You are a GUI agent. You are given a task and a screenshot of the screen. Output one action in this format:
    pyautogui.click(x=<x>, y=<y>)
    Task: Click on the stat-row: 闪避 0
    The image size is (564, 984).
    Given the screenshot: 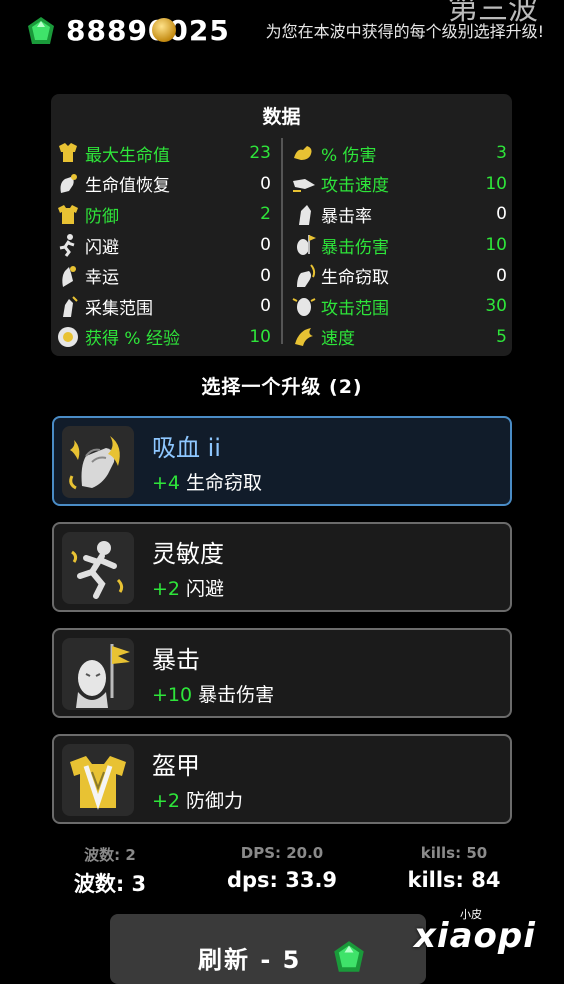 What is the action you would take?
    pyautogui.click(x=165, y=245)
    